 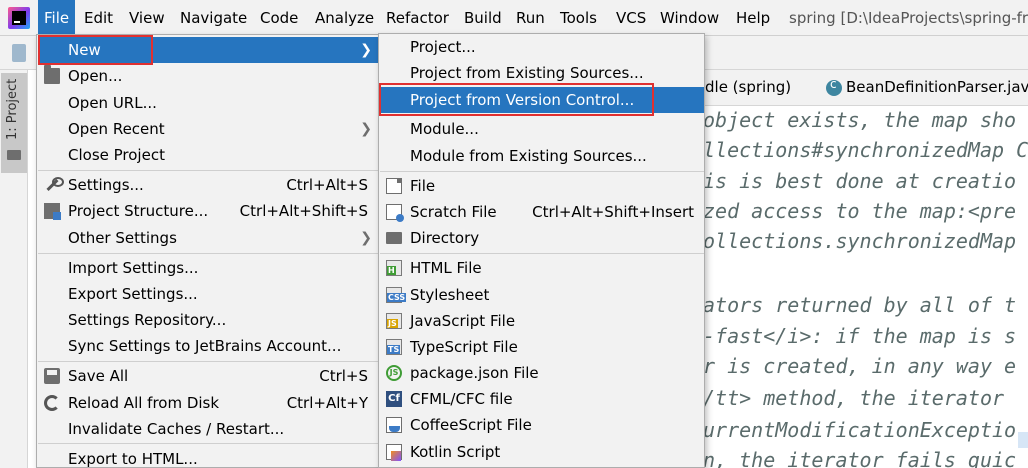 What do you see at coordinates (748, 87) in the screenshot?
I see `editor-tab-spring: dle (spring)` at bounding box center [748, 87].